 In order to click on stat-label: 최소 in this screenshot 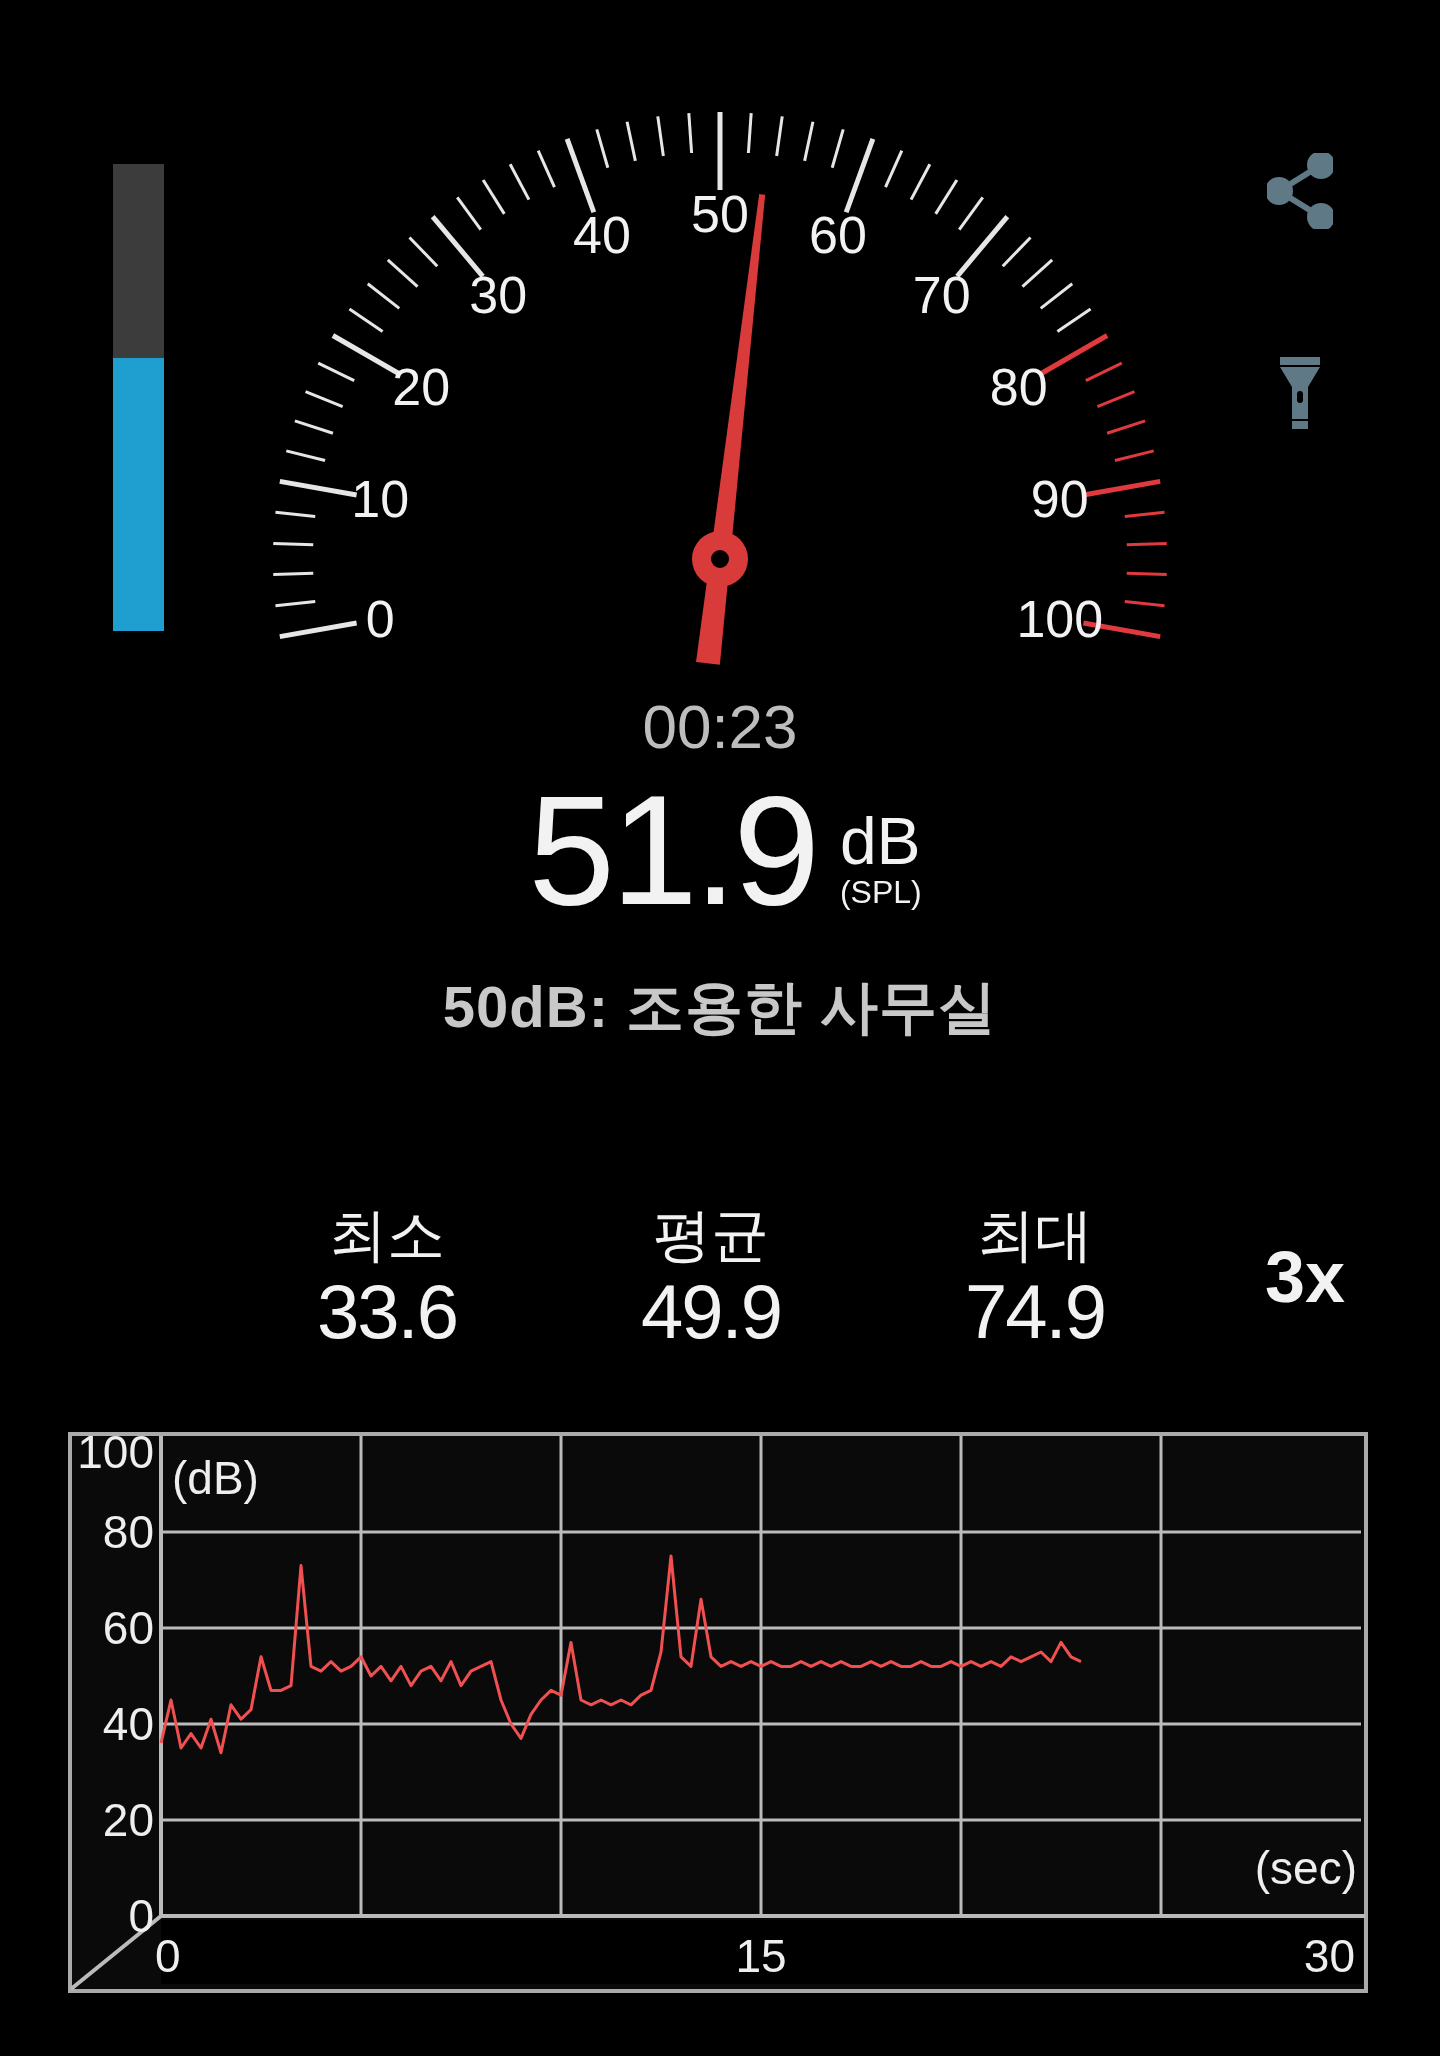, I will do `click(387, 1235)`.